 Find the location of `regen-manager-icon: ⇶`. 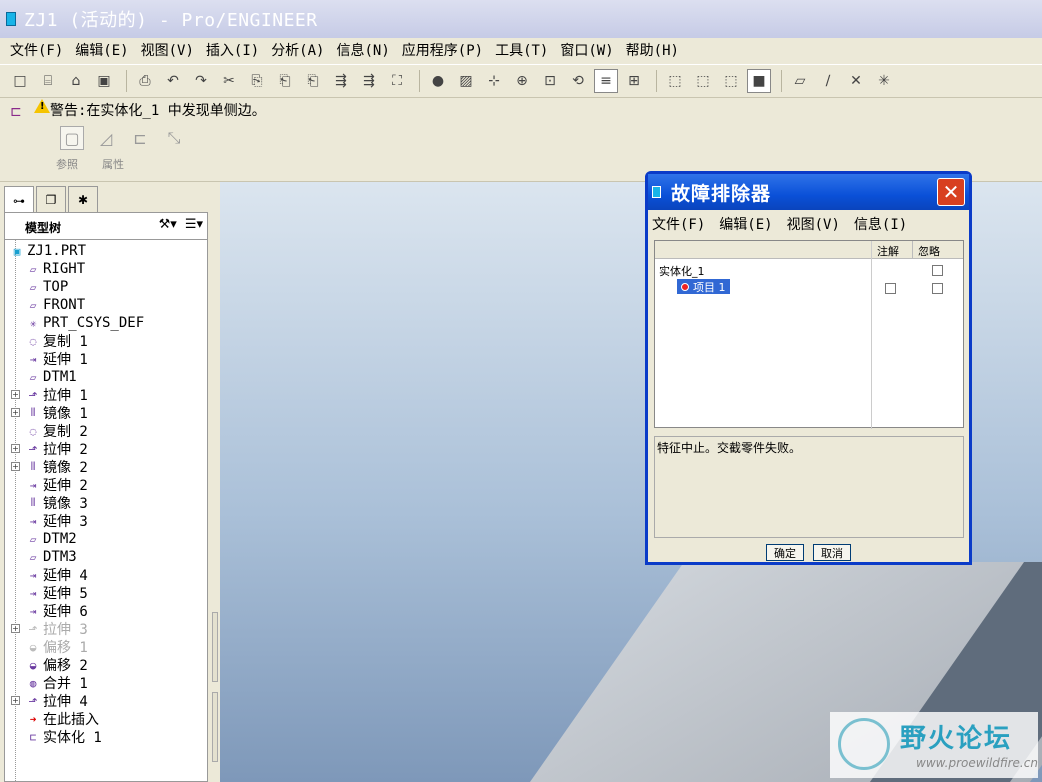

regen-manager-icon: ⇶ is located at coordinates (369, 81).